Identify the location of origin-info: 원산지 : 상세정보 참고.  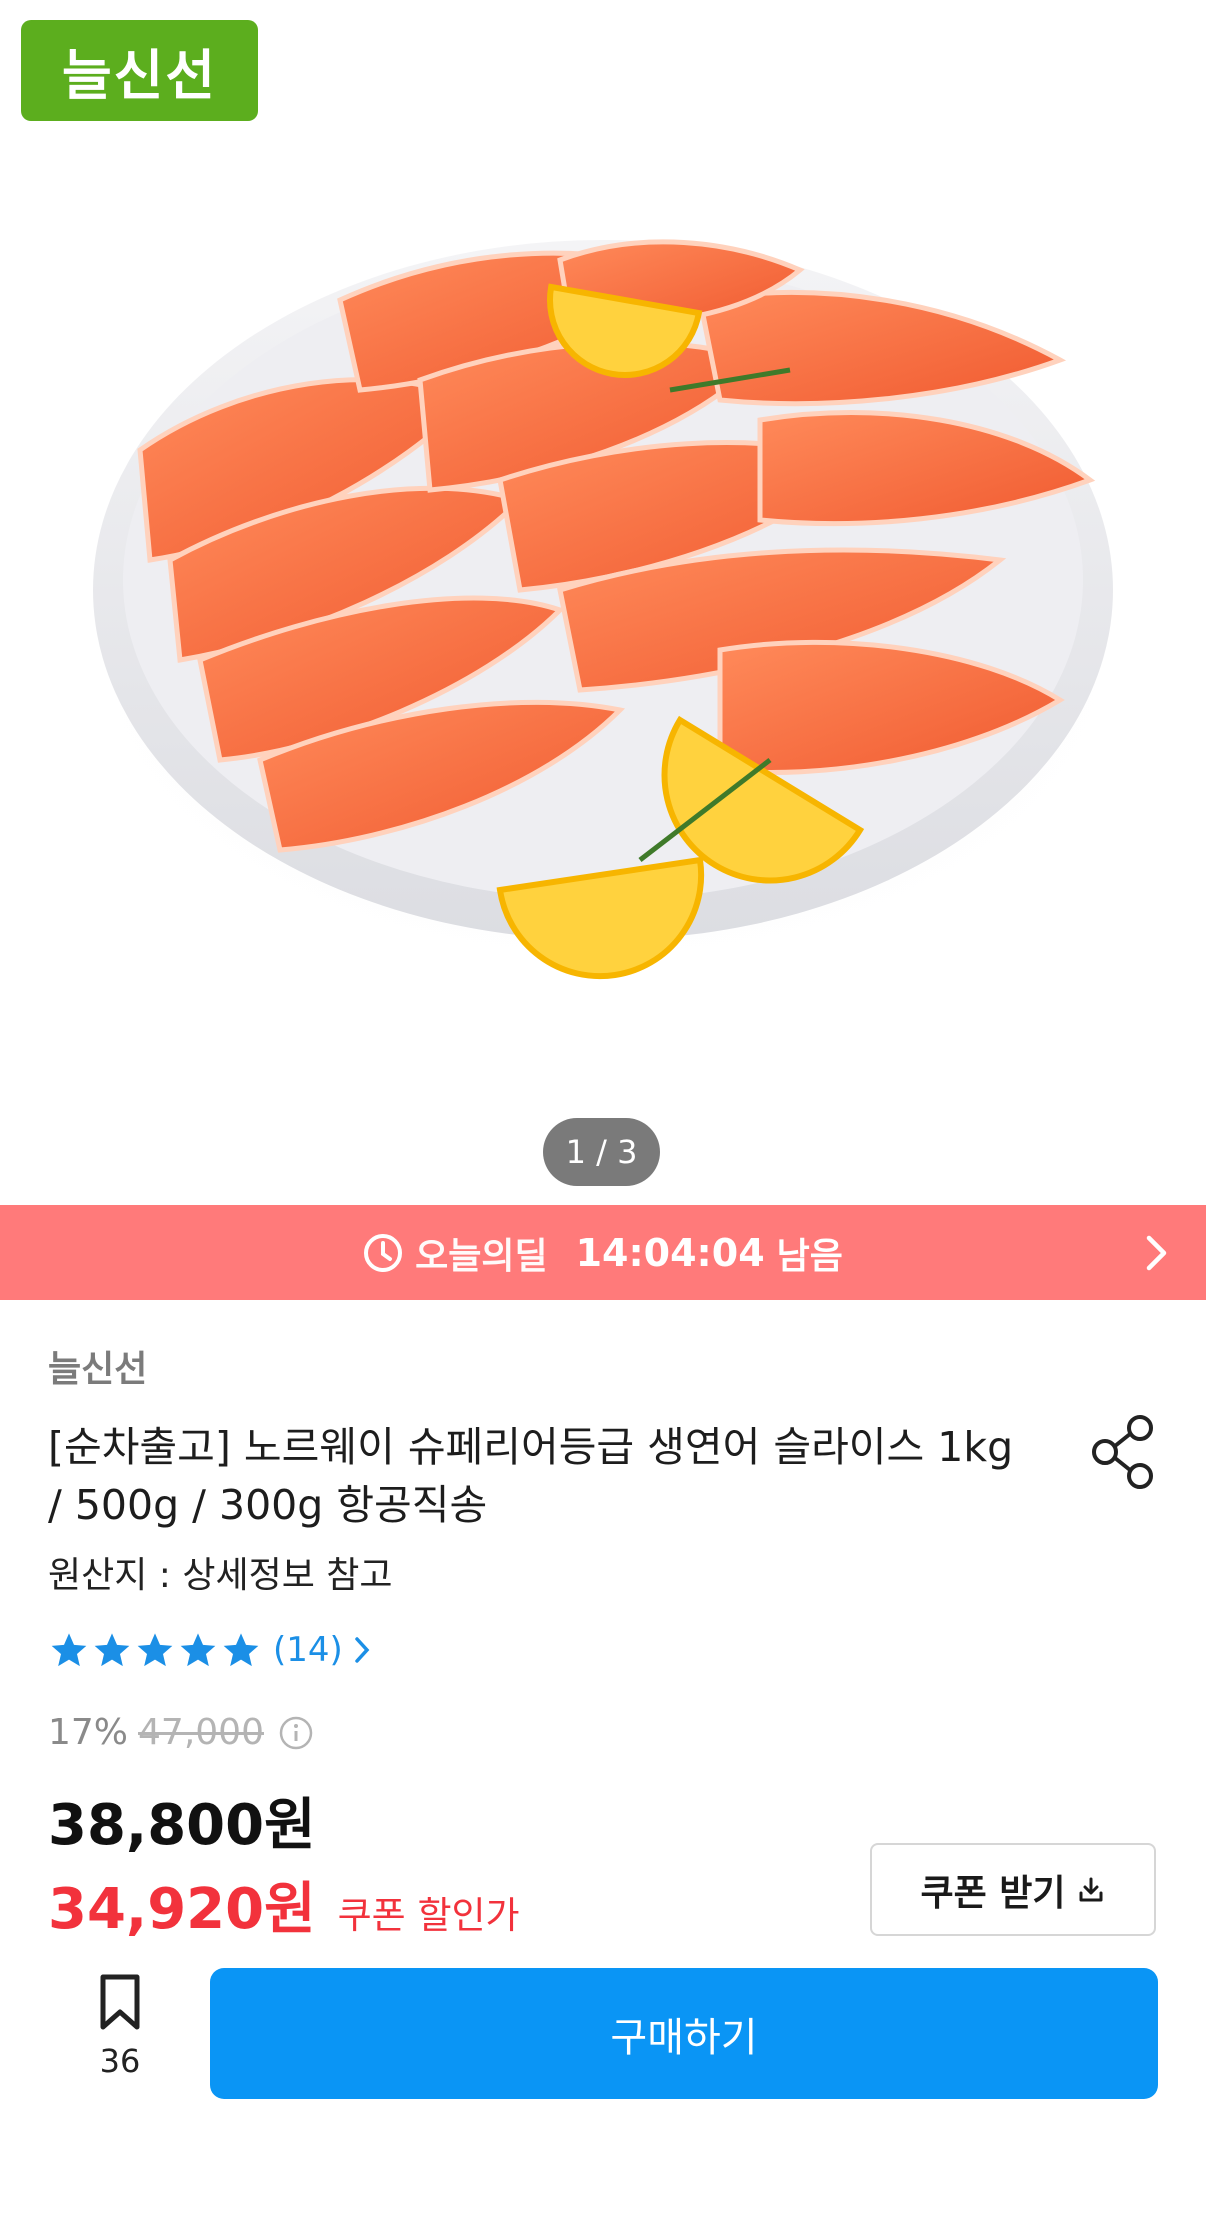
(220, 1575).